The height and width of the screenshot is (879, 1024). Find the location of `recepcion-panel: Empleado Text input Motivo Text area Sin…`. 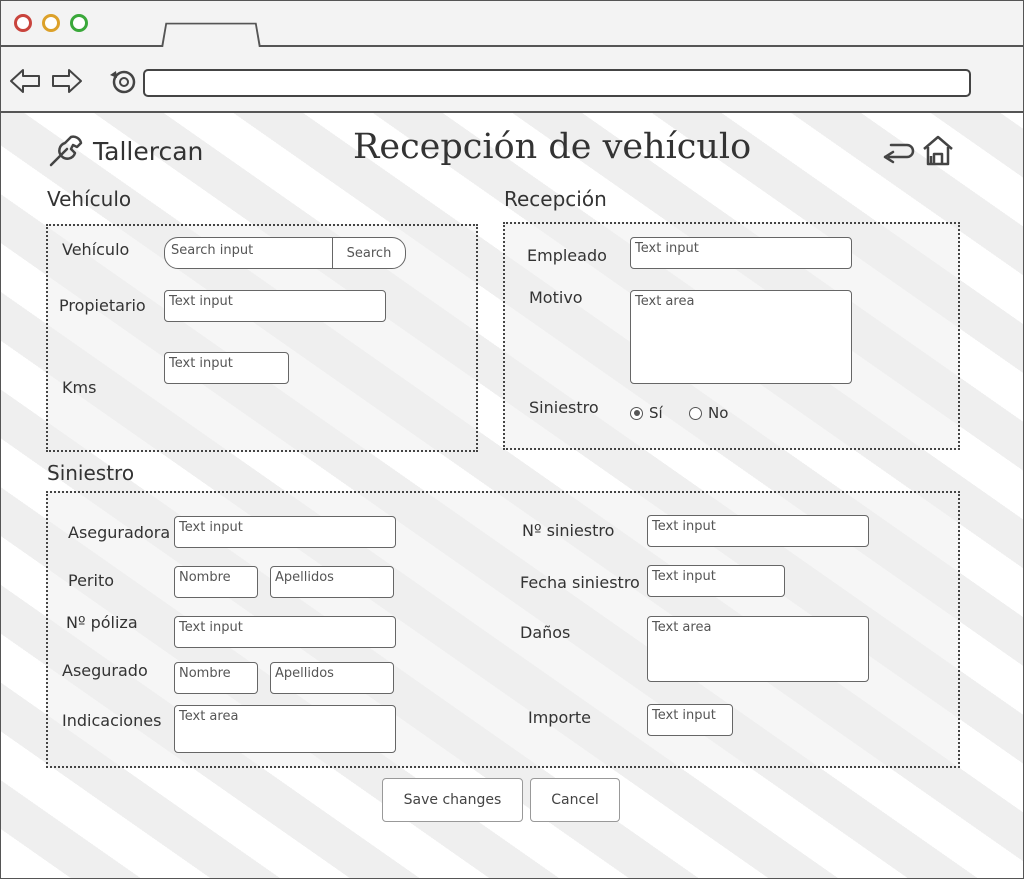

recepcion-panel: Empleado Text input Motivo Text area Sin… is located at coordinates (731, 336).